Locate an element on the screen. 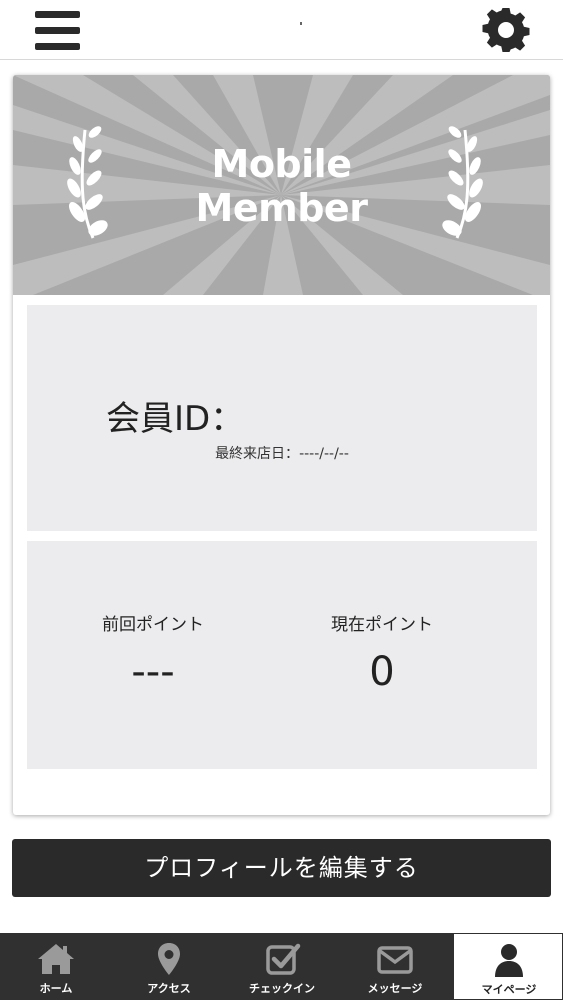  map-pin-icon is located at coordinates (169, 959).